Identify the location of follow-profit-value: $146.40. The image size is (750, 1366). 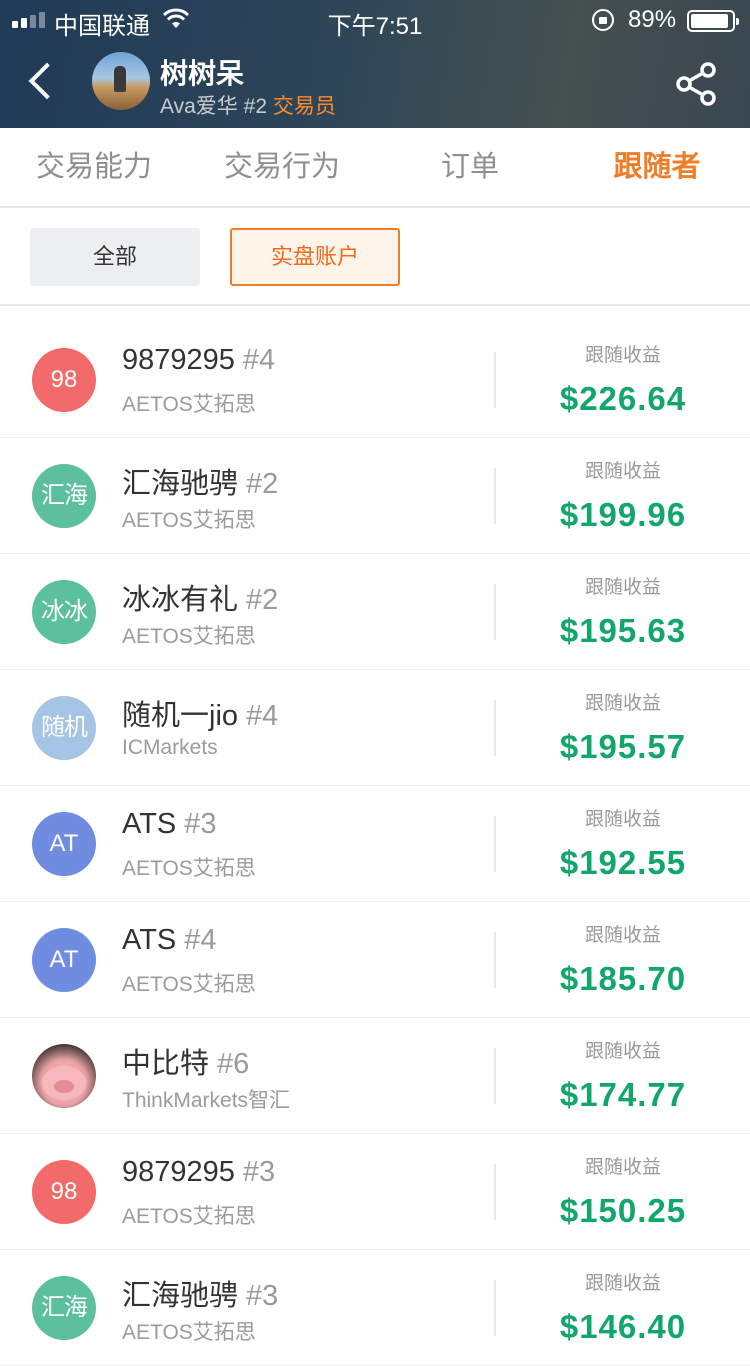
(623, 1326).